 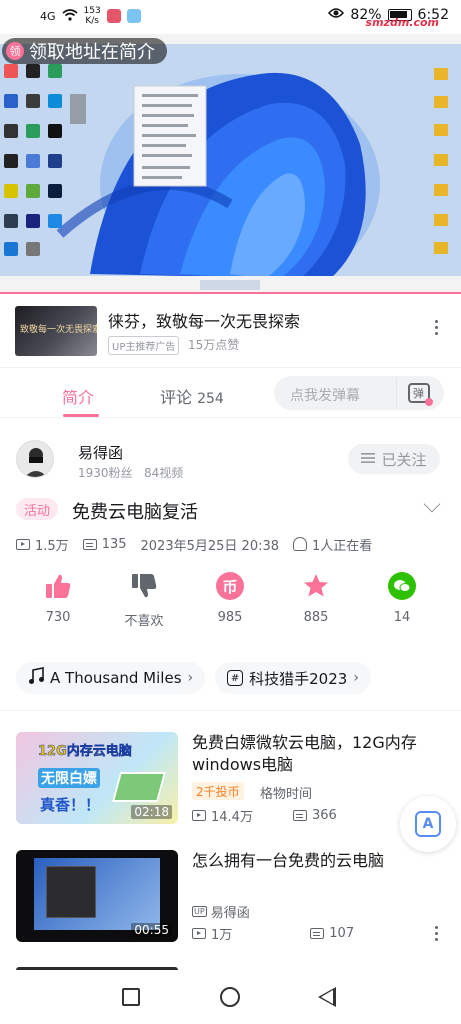 What do you see at coordinates (264, 815) in the screenshot?
I see `video-stats: 14.4万 366` at bounding box center [264, 815].